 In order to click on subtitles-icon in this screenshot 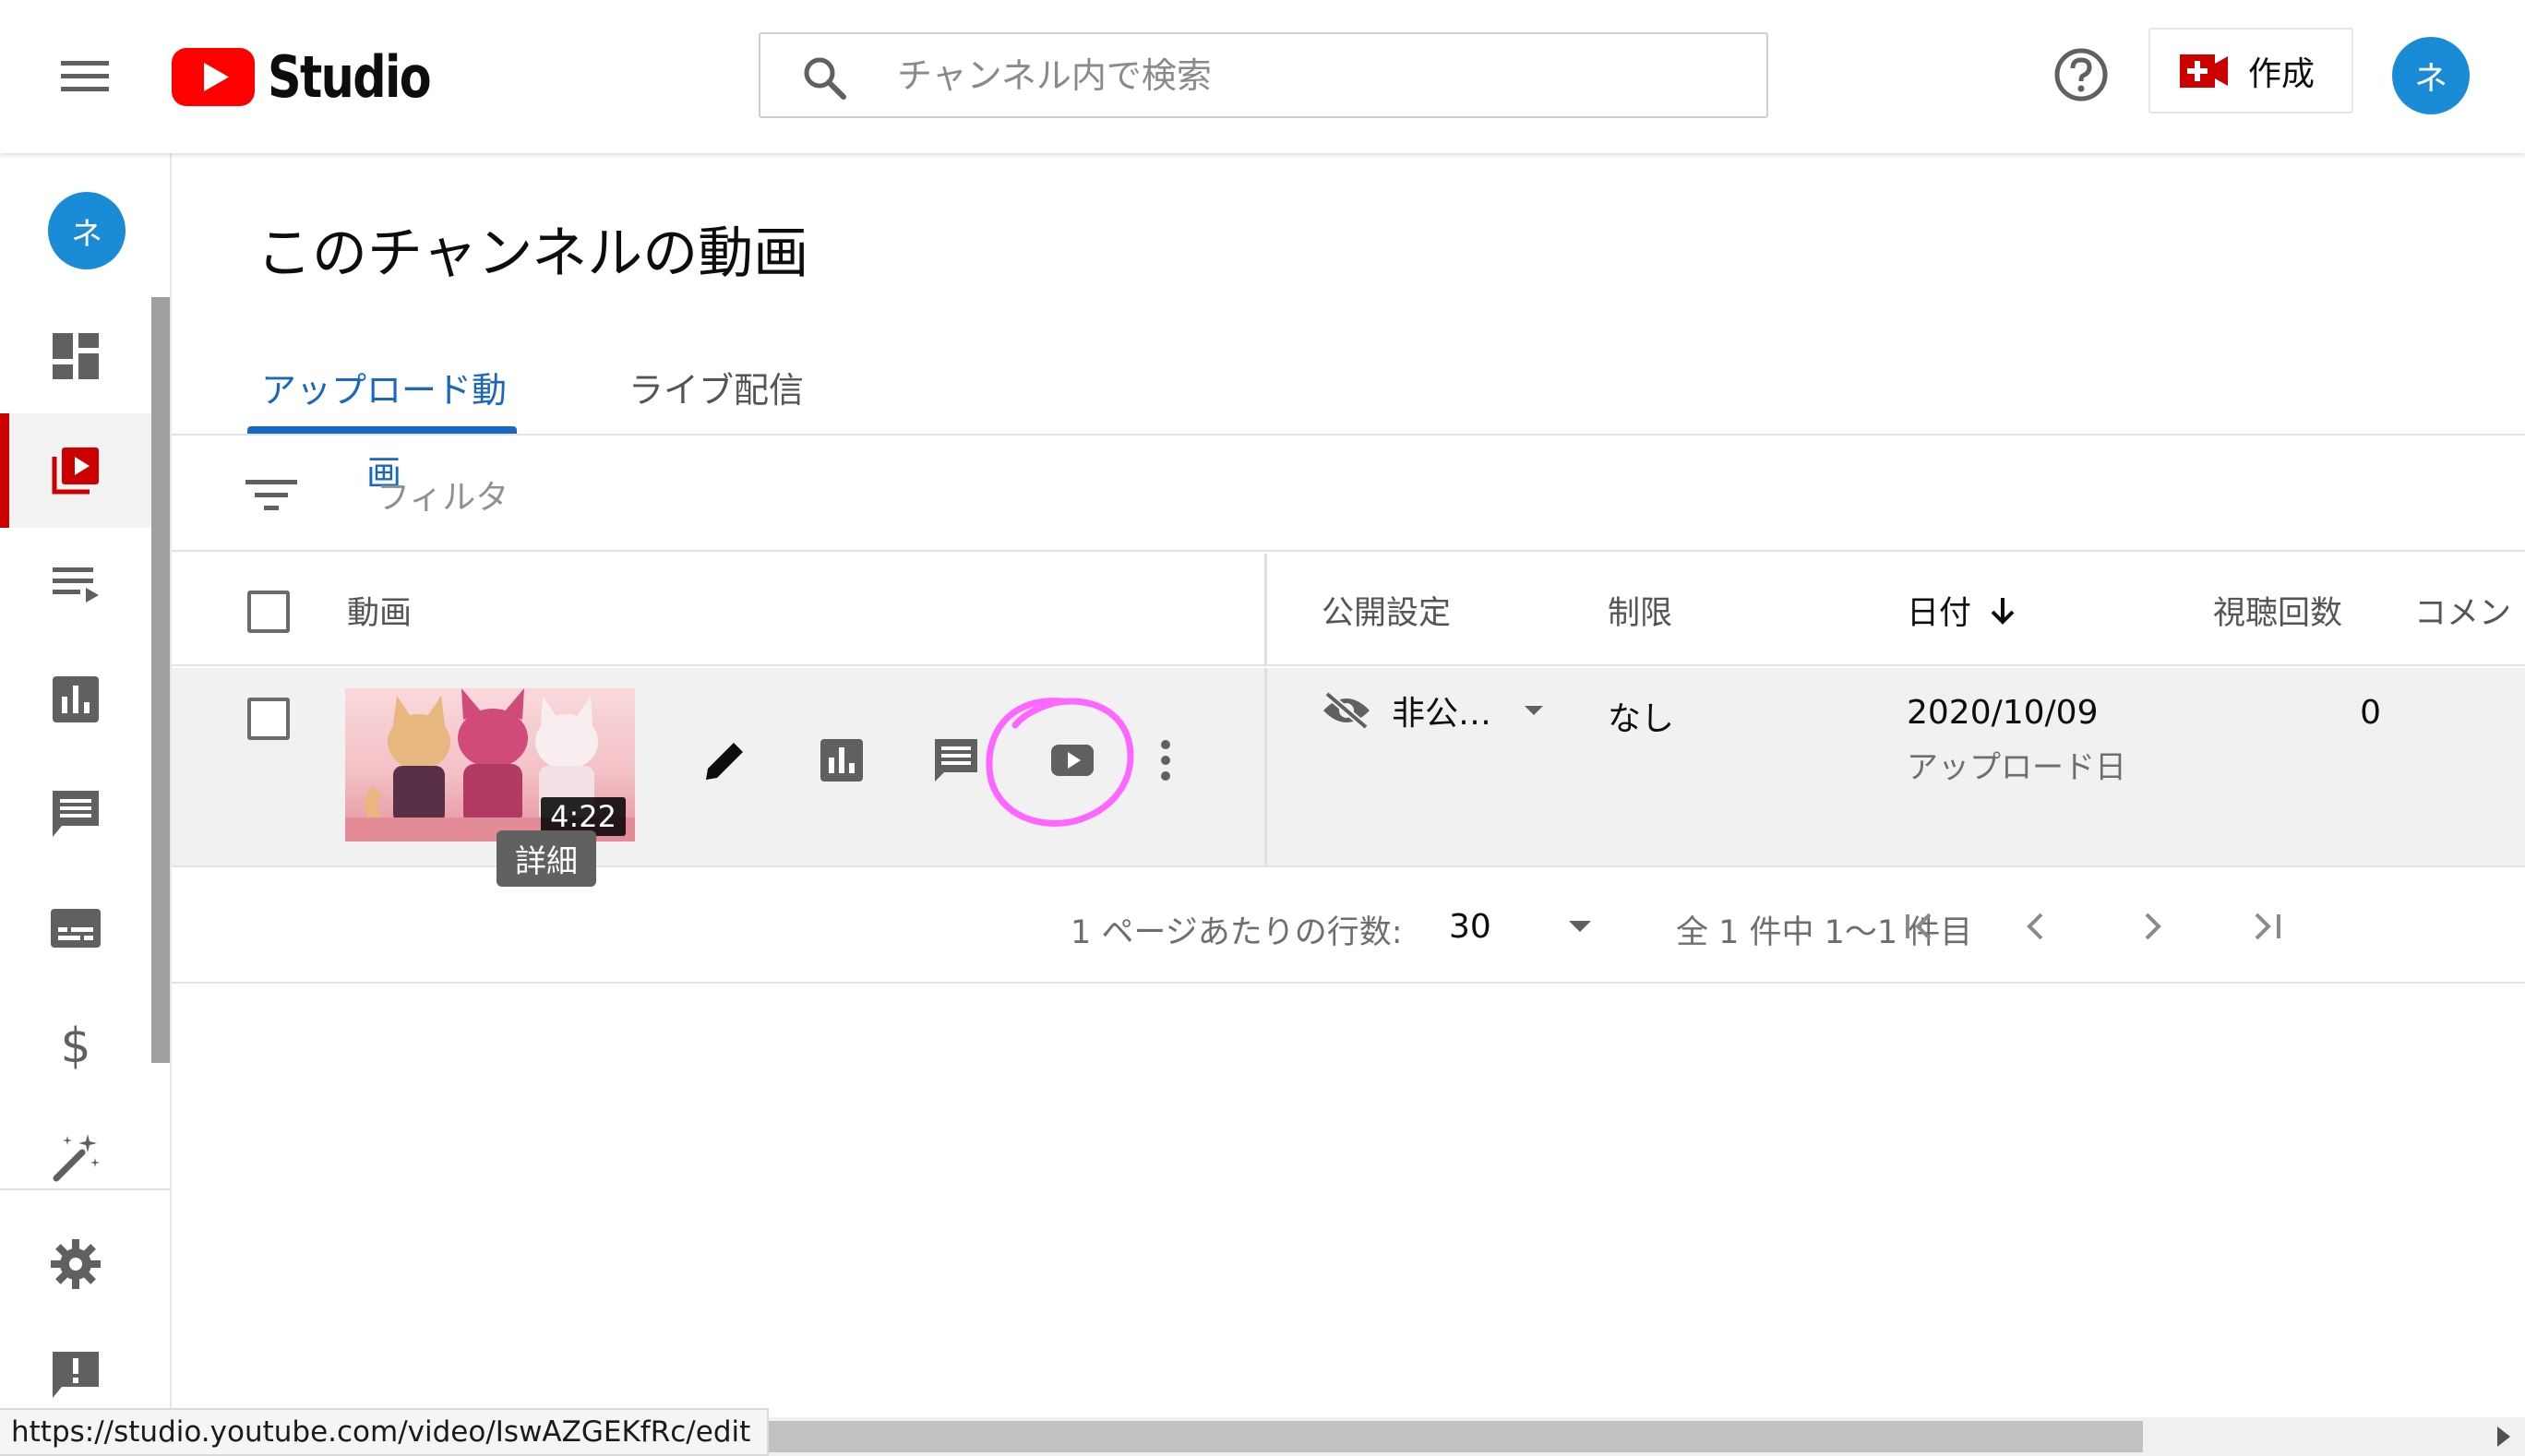, I will do `click(76, 928)`.